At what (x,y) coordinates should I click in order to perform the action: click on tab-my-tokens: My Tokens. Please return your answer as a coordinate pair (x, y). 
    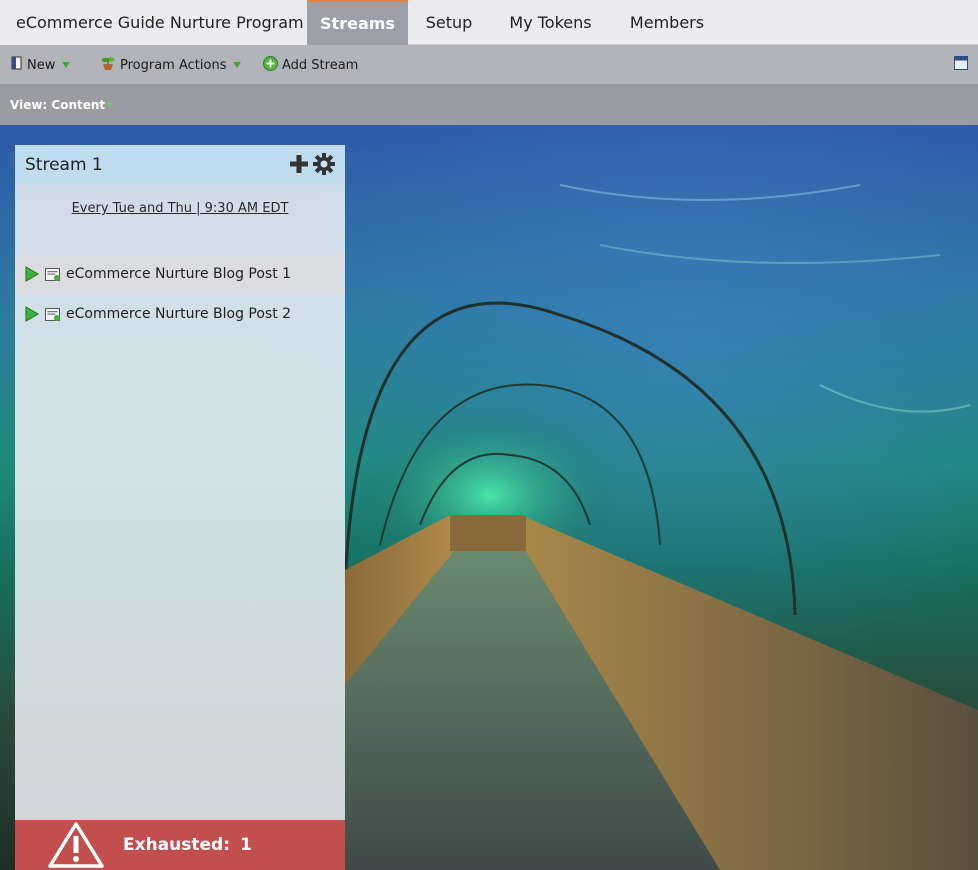
    Looking at the image, I should click on (550, 22).